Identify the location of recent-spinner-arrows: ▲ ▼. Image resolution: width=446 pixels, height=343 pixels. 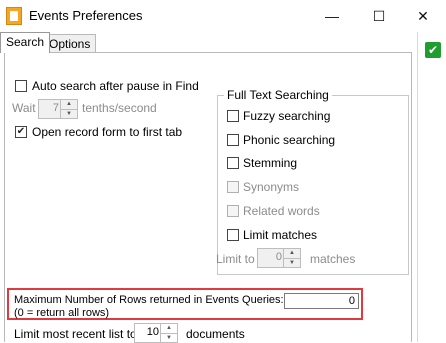
(168, 333).